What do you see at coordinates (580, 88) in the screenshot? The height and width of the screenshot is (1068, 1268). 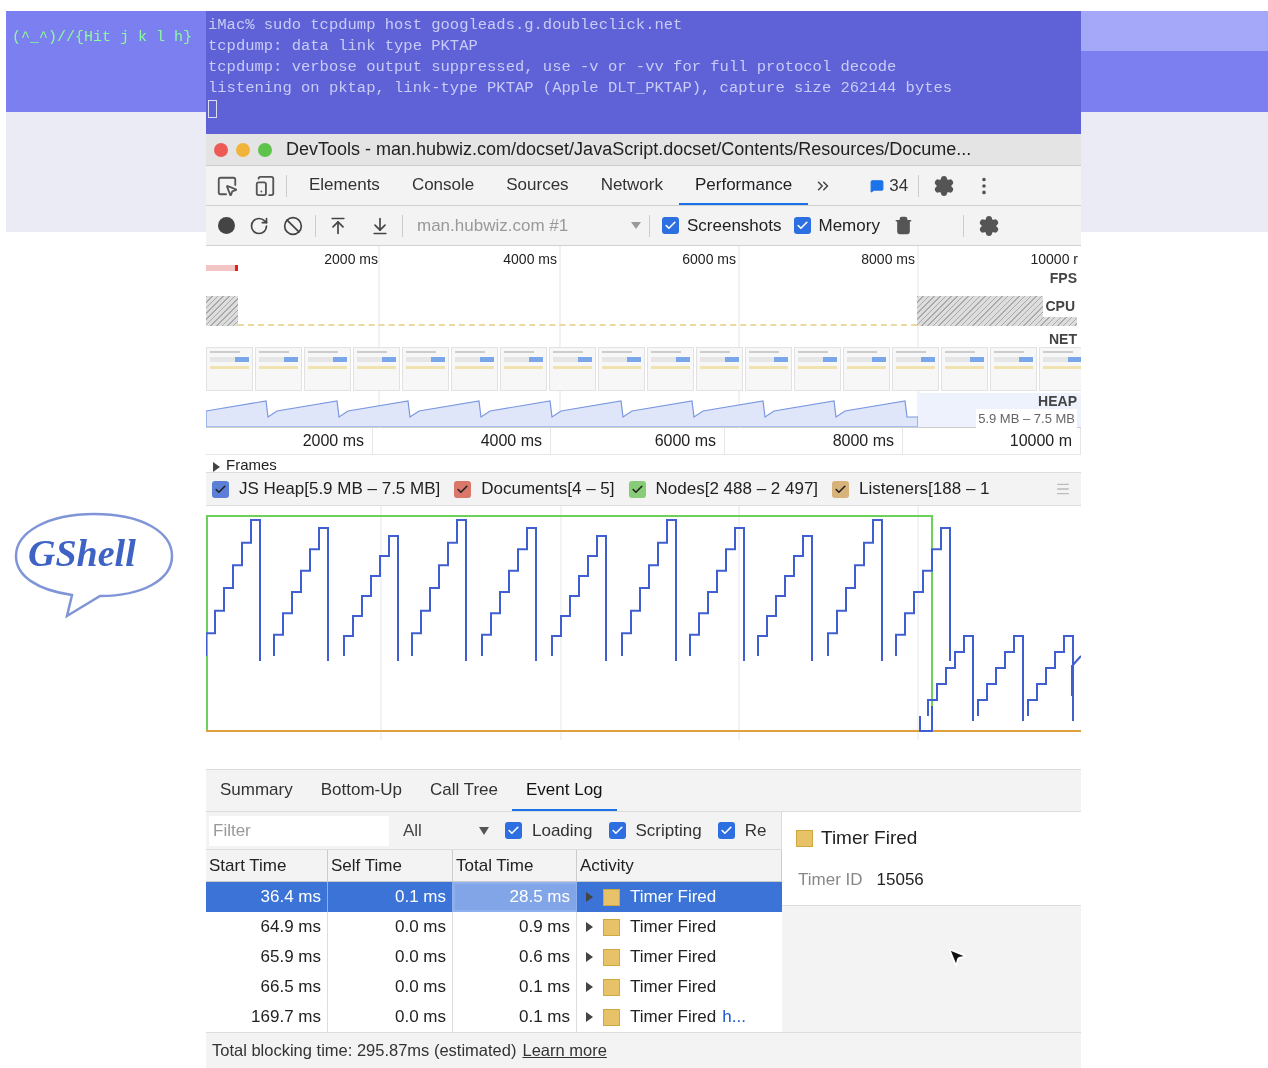 I see `terminal-line: listening on pktap, link-type PKTAP (Apple DLT_PKTAP), capture size 262144 bytes` at bounding box center [580, 88].